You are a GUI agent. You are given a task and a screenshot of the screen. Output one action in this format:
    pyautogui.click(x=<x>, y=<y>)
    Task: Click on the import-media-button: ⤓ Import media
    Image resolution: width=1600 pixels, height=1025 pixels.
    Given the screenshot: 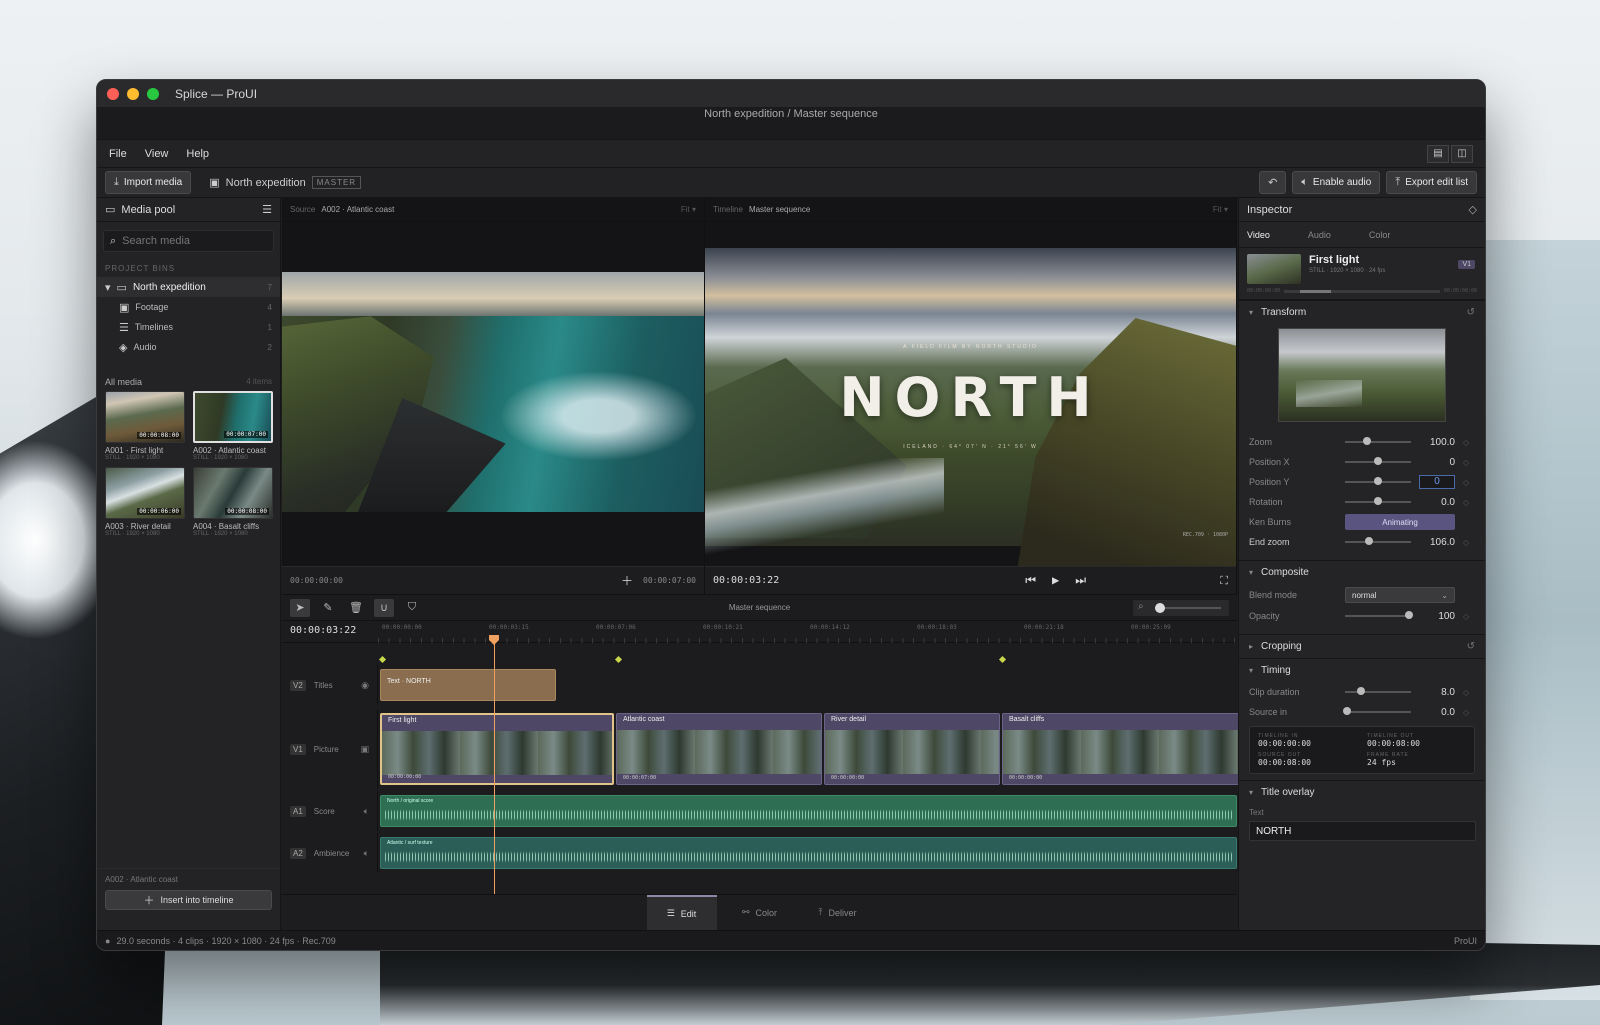 What is the action you would take?
    pyautogui.click(x=148, y=182)
    